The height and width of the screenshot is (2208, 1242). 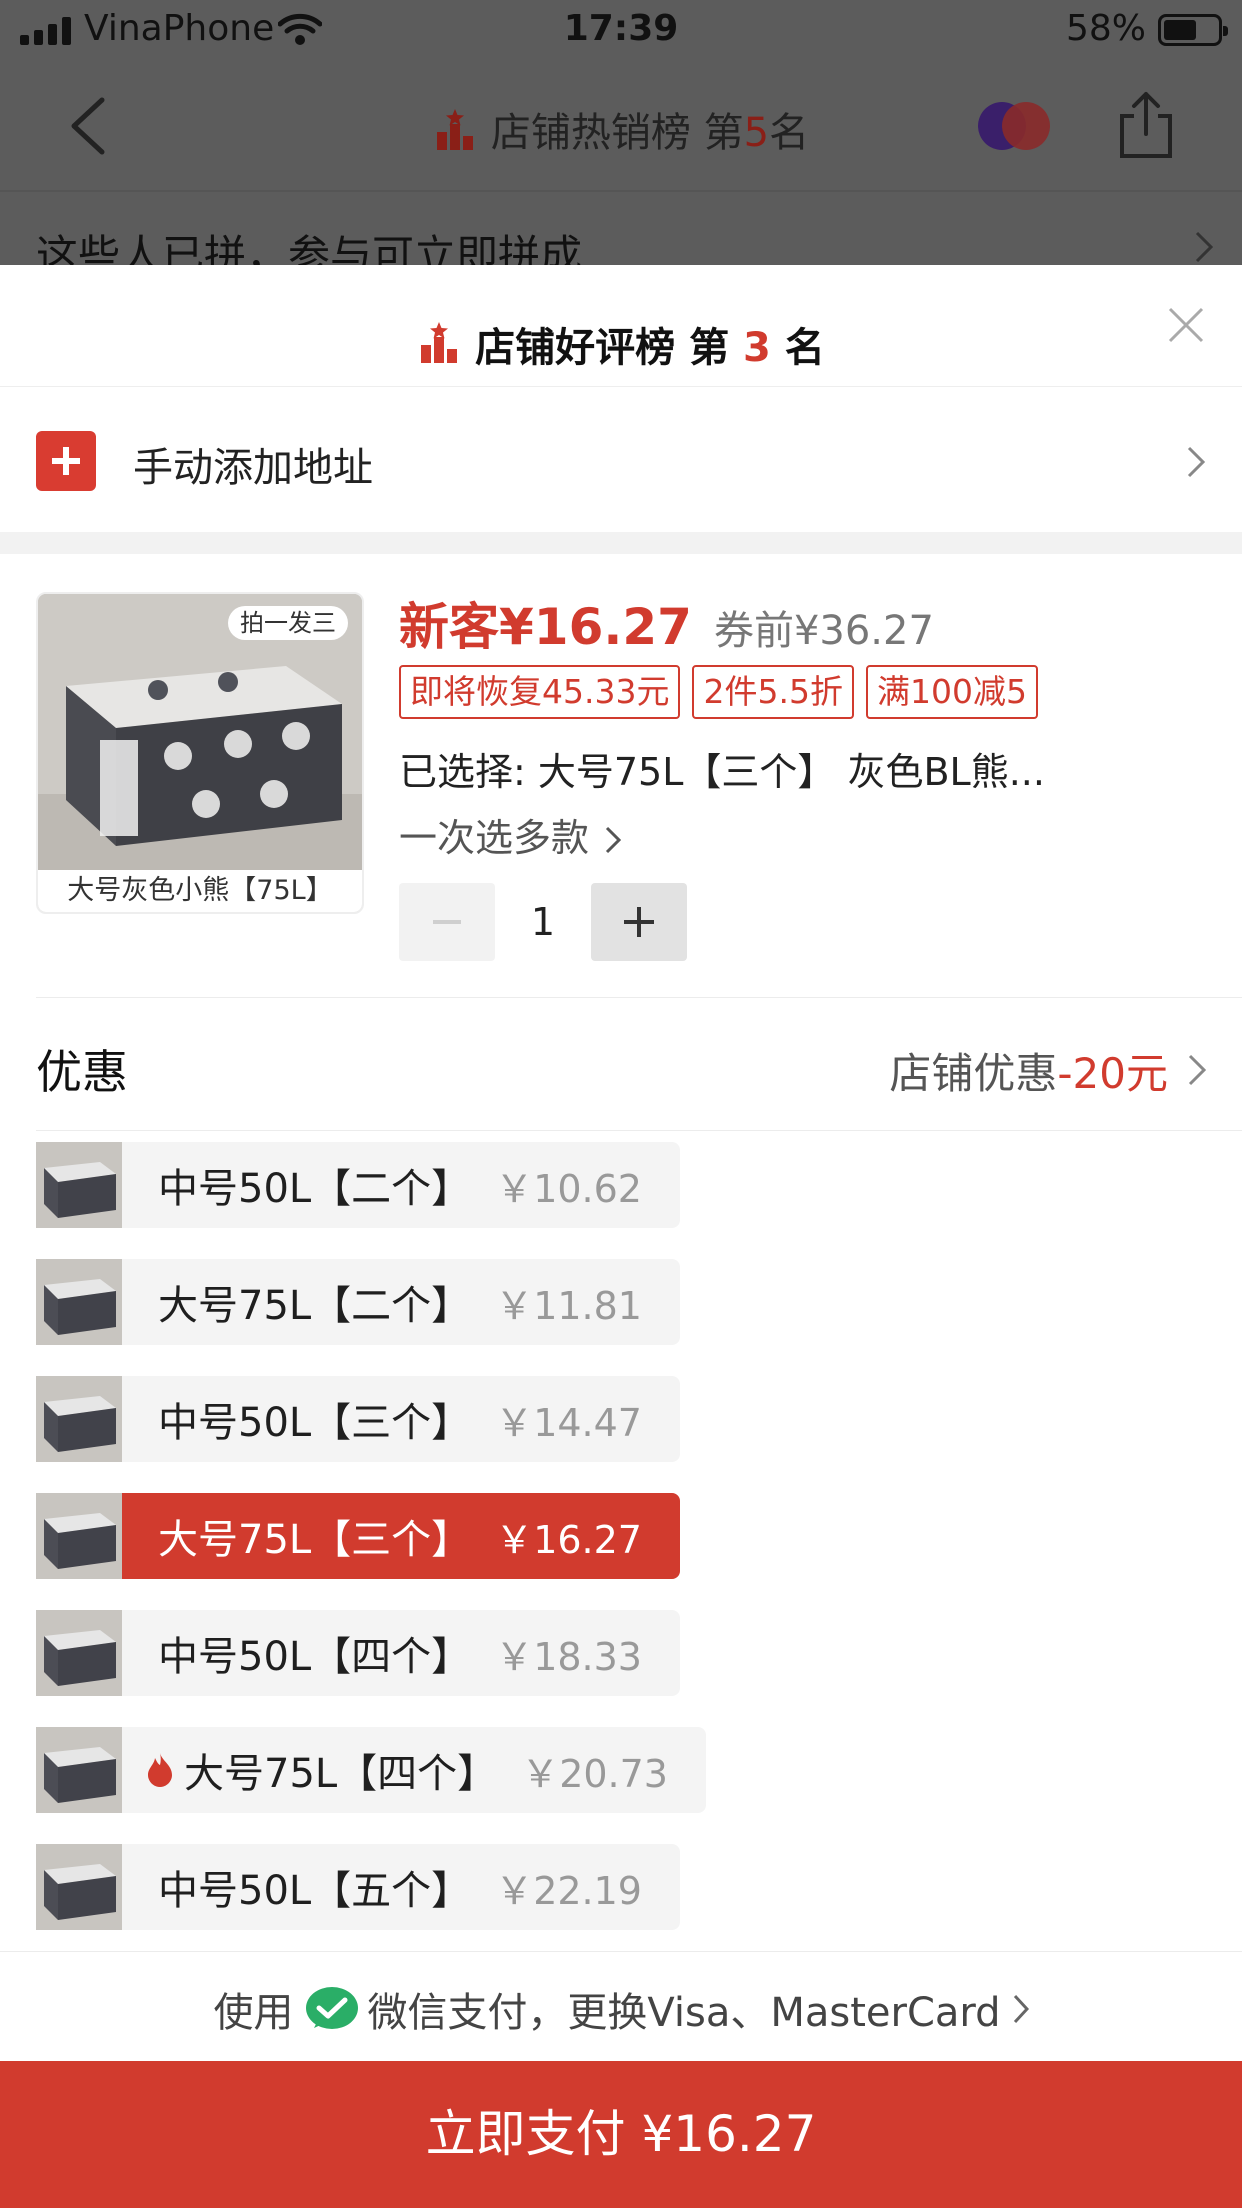 I want to click on wechat-pay-icon, so click(x=332, y=2008).